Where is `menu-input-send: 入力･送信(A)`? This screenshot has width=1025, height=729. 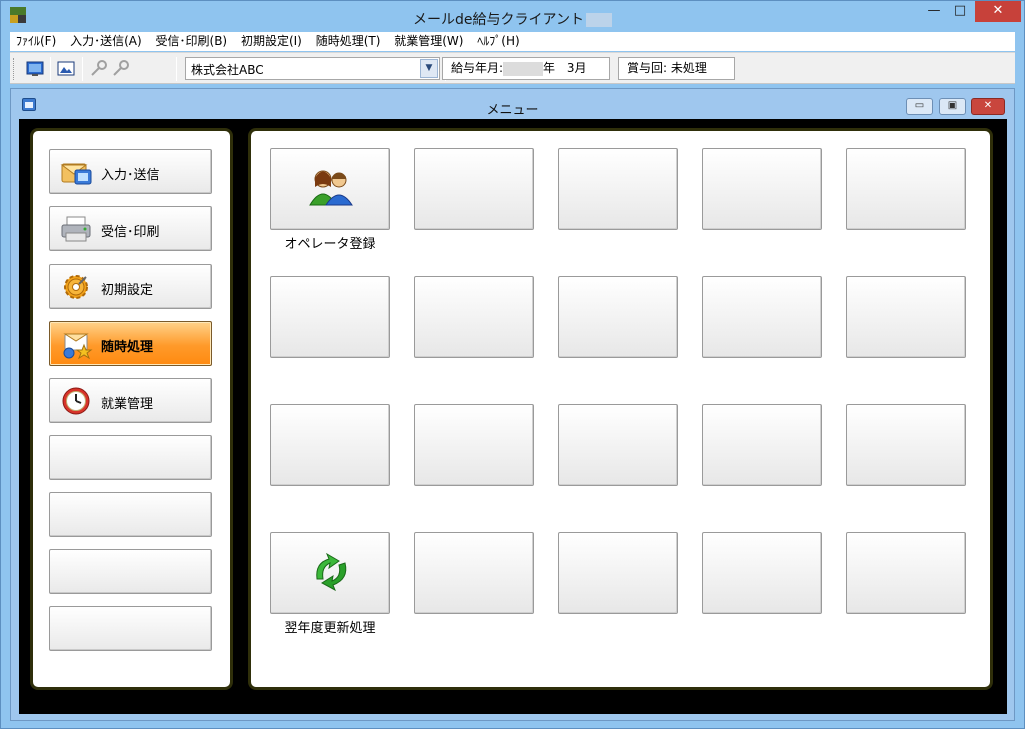 menu-input-send: 入力･送信(A) is located at coordinates (106, 41).